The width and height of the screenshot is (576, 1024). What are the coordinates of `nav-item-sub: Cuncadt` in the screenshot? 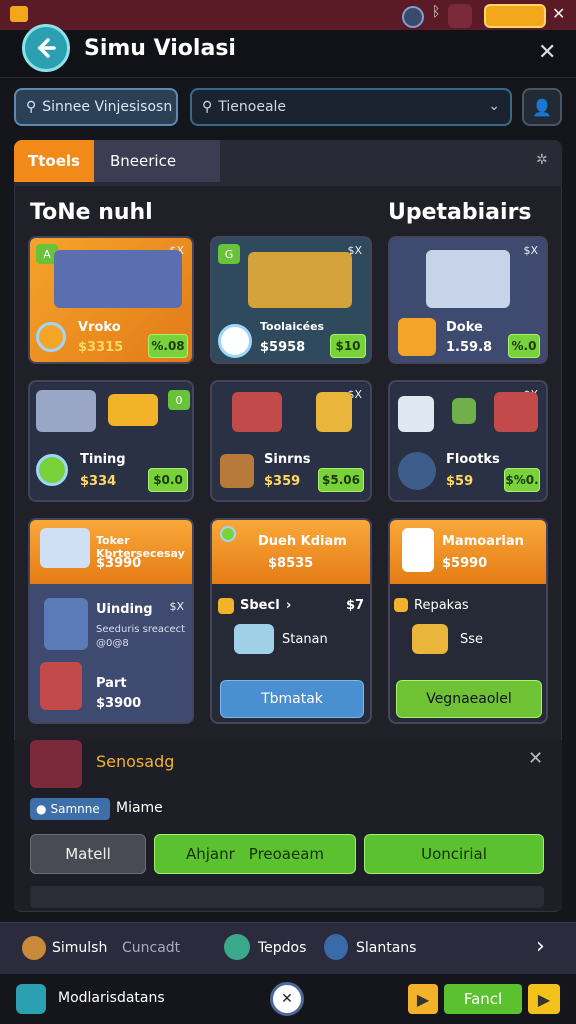 It's located at (151, 948).